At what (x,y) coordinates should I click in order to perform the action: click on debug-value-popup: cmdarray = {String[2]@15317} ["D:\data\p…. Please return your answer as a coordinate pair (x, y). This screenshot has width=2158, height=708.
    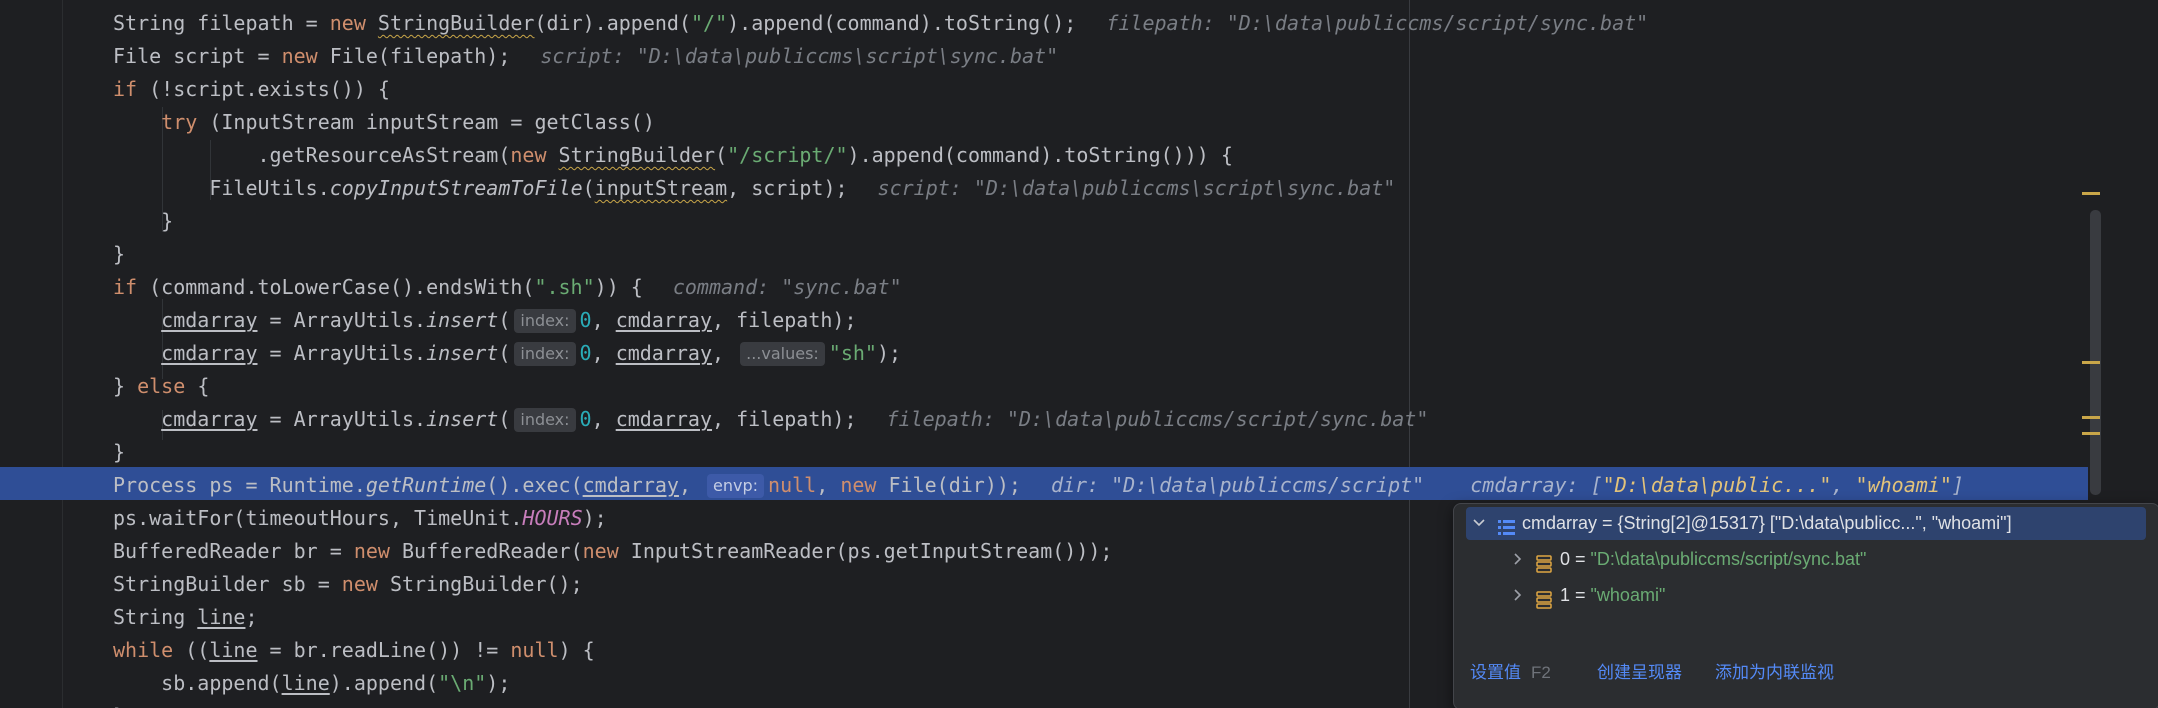
    Looking at the image, I should click on (1805, 605).